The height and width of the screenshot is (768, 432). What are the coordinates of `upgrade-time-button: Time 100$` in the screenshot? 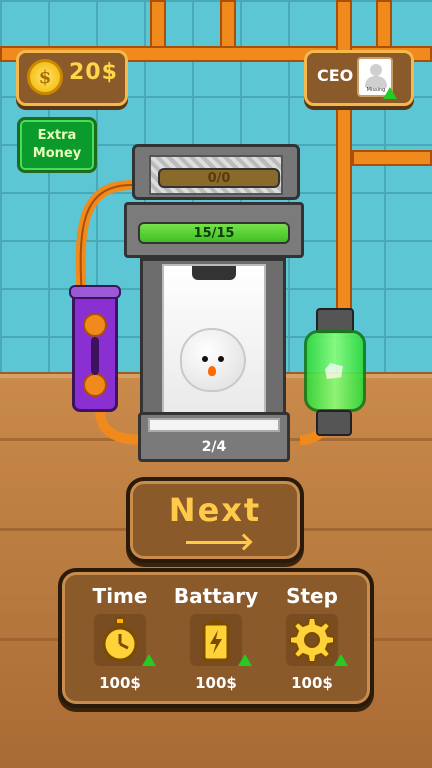 It's located at (120, 637).